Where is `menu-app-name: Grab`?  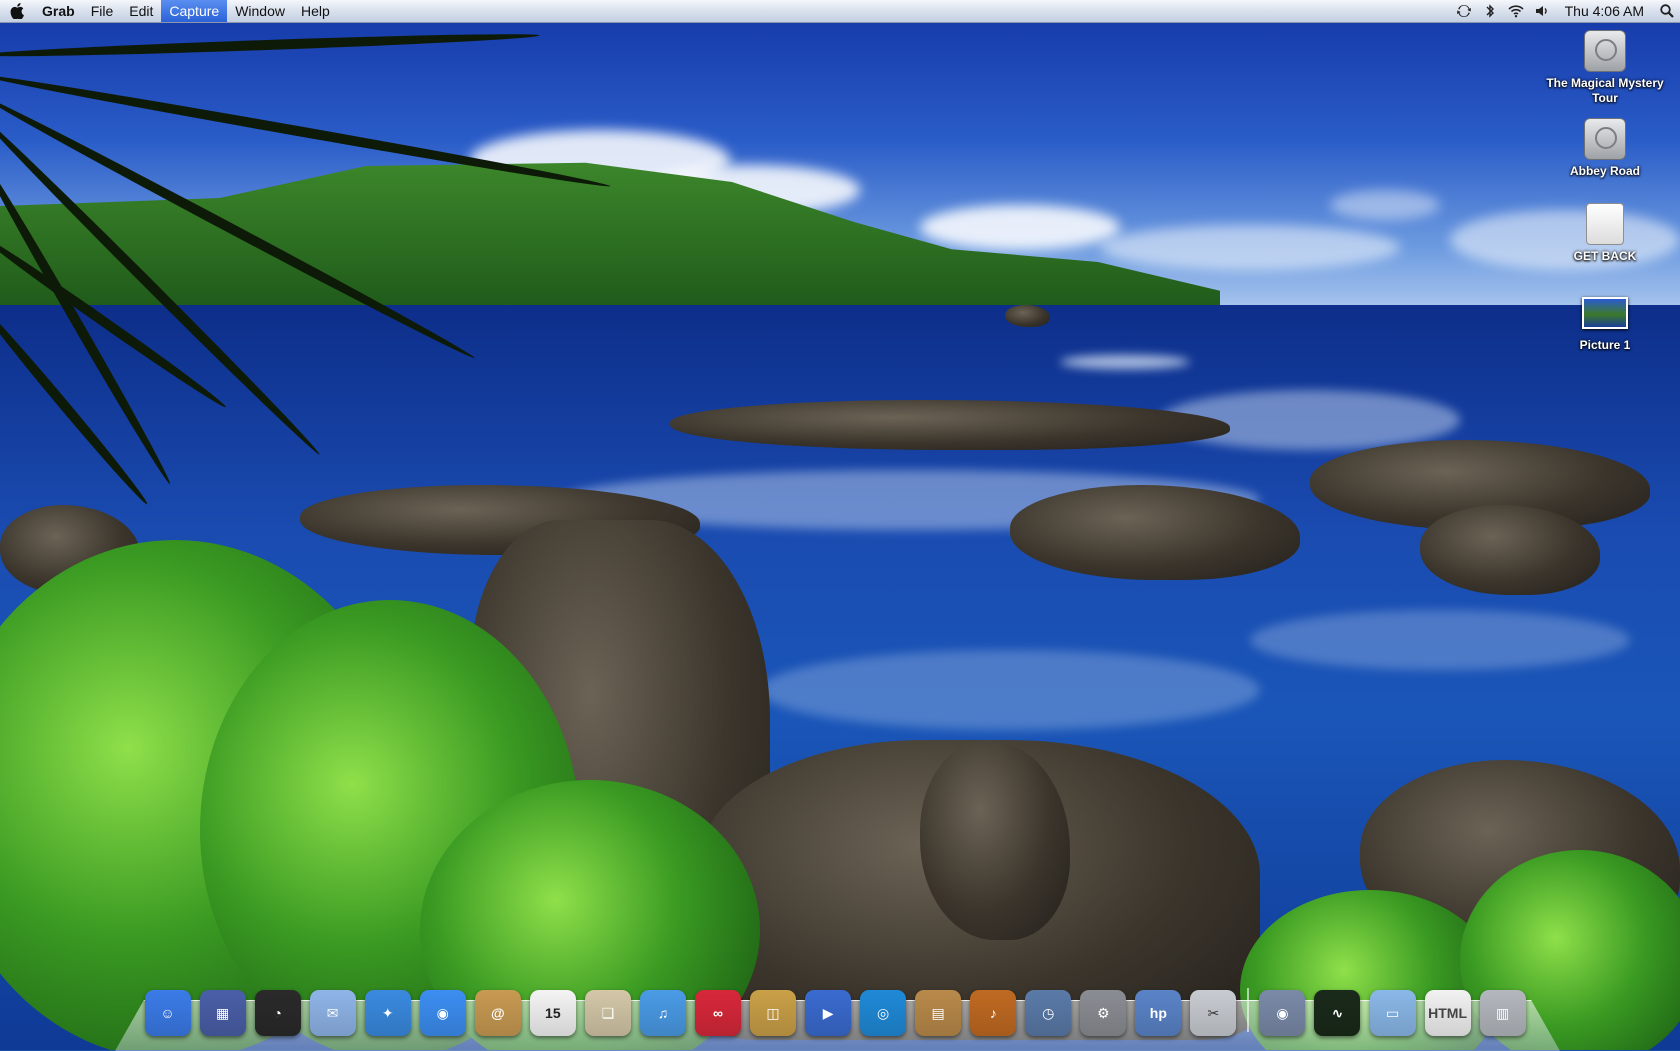 menu-app-name: Grab is located at coordinates (58, 11).